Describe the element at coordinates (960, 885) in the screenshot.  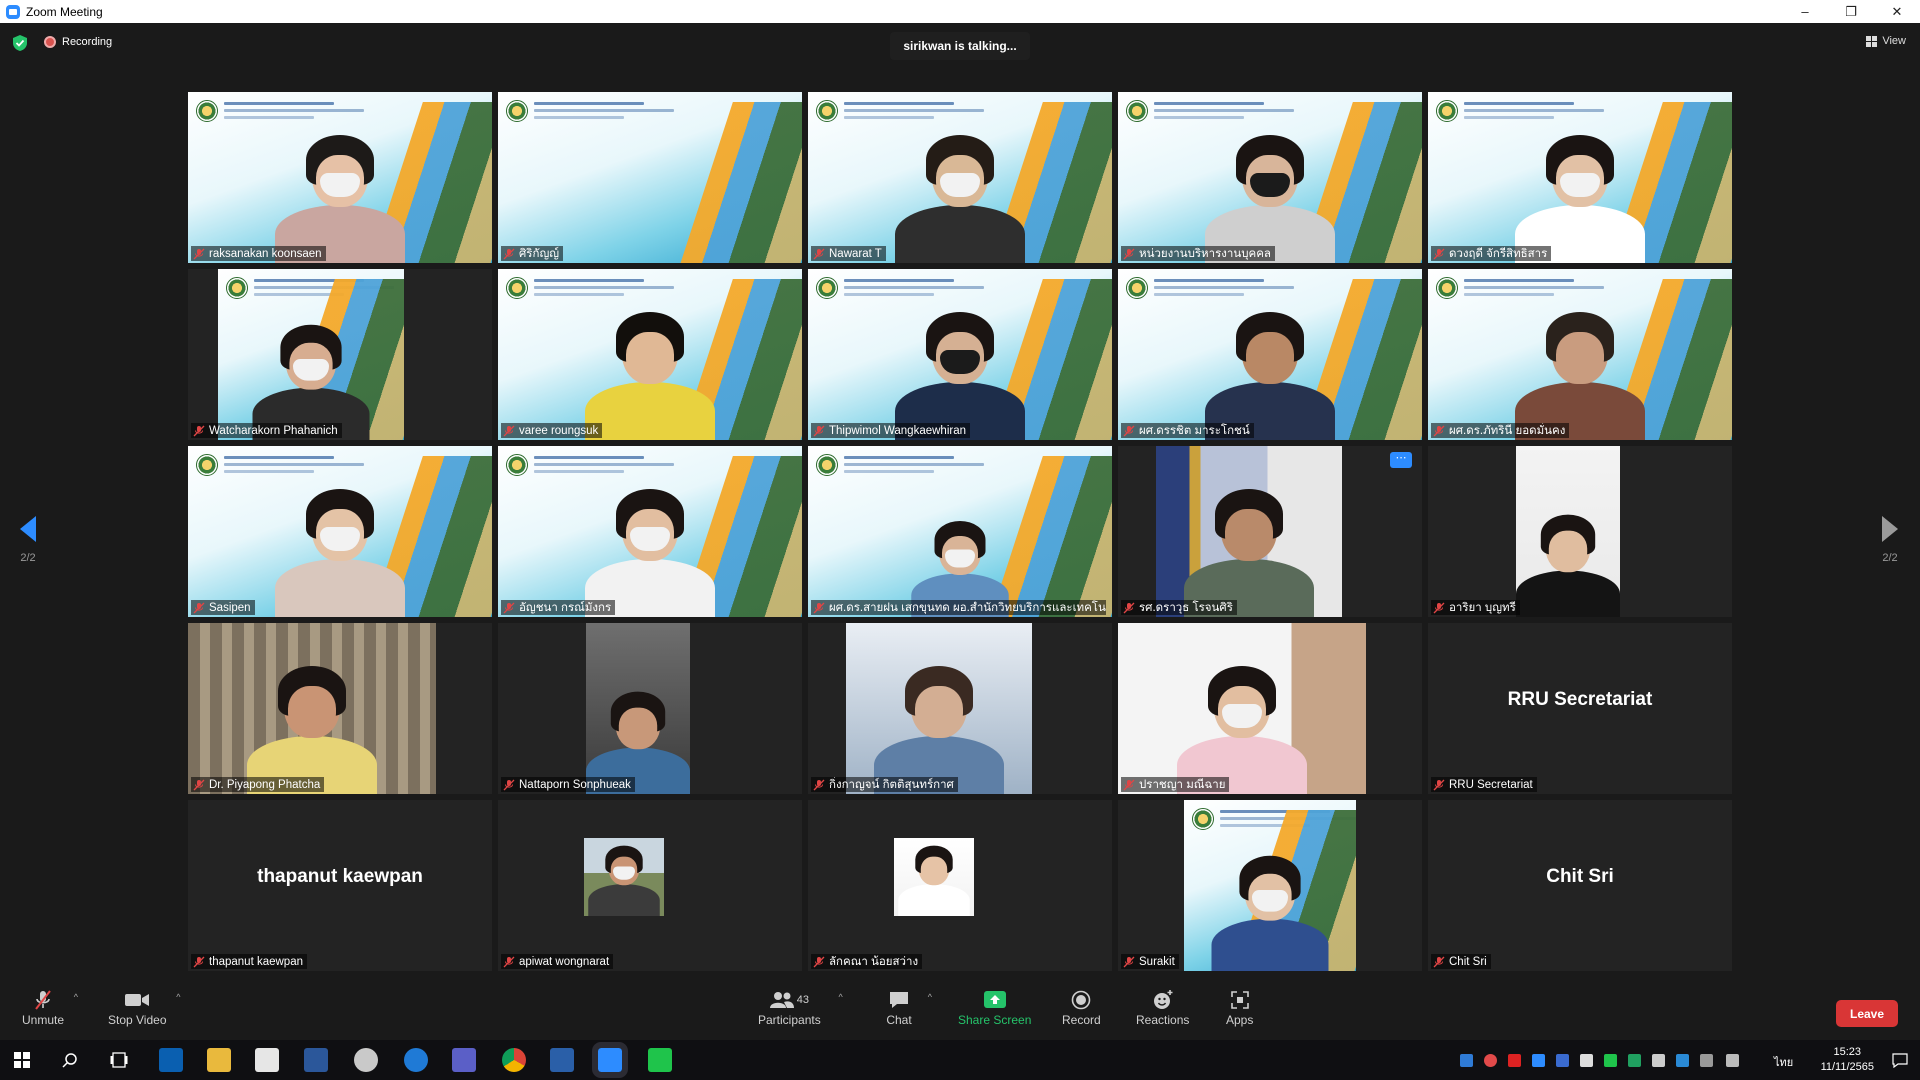
I see `participant-tile: ลักคณา น้อยสว่าง` at that location.